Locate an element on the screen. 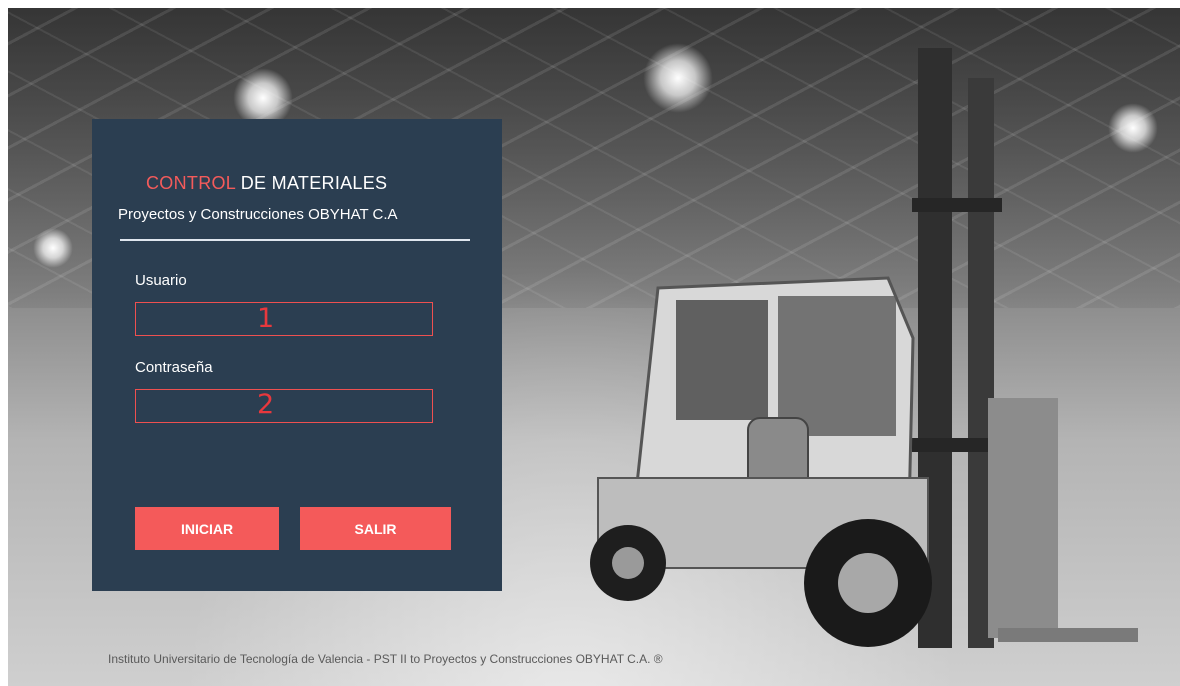  username-marker: 1 is located at coordinates (266, 318).